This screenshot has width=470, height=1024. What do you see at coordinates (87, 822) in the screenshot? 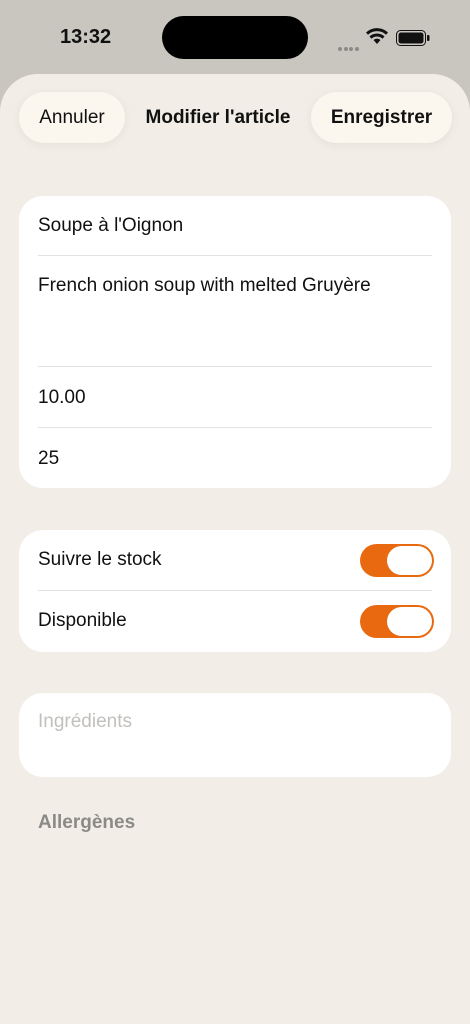
I see `allergens-section-label: Allergènes` at bounding box center [87, 822].